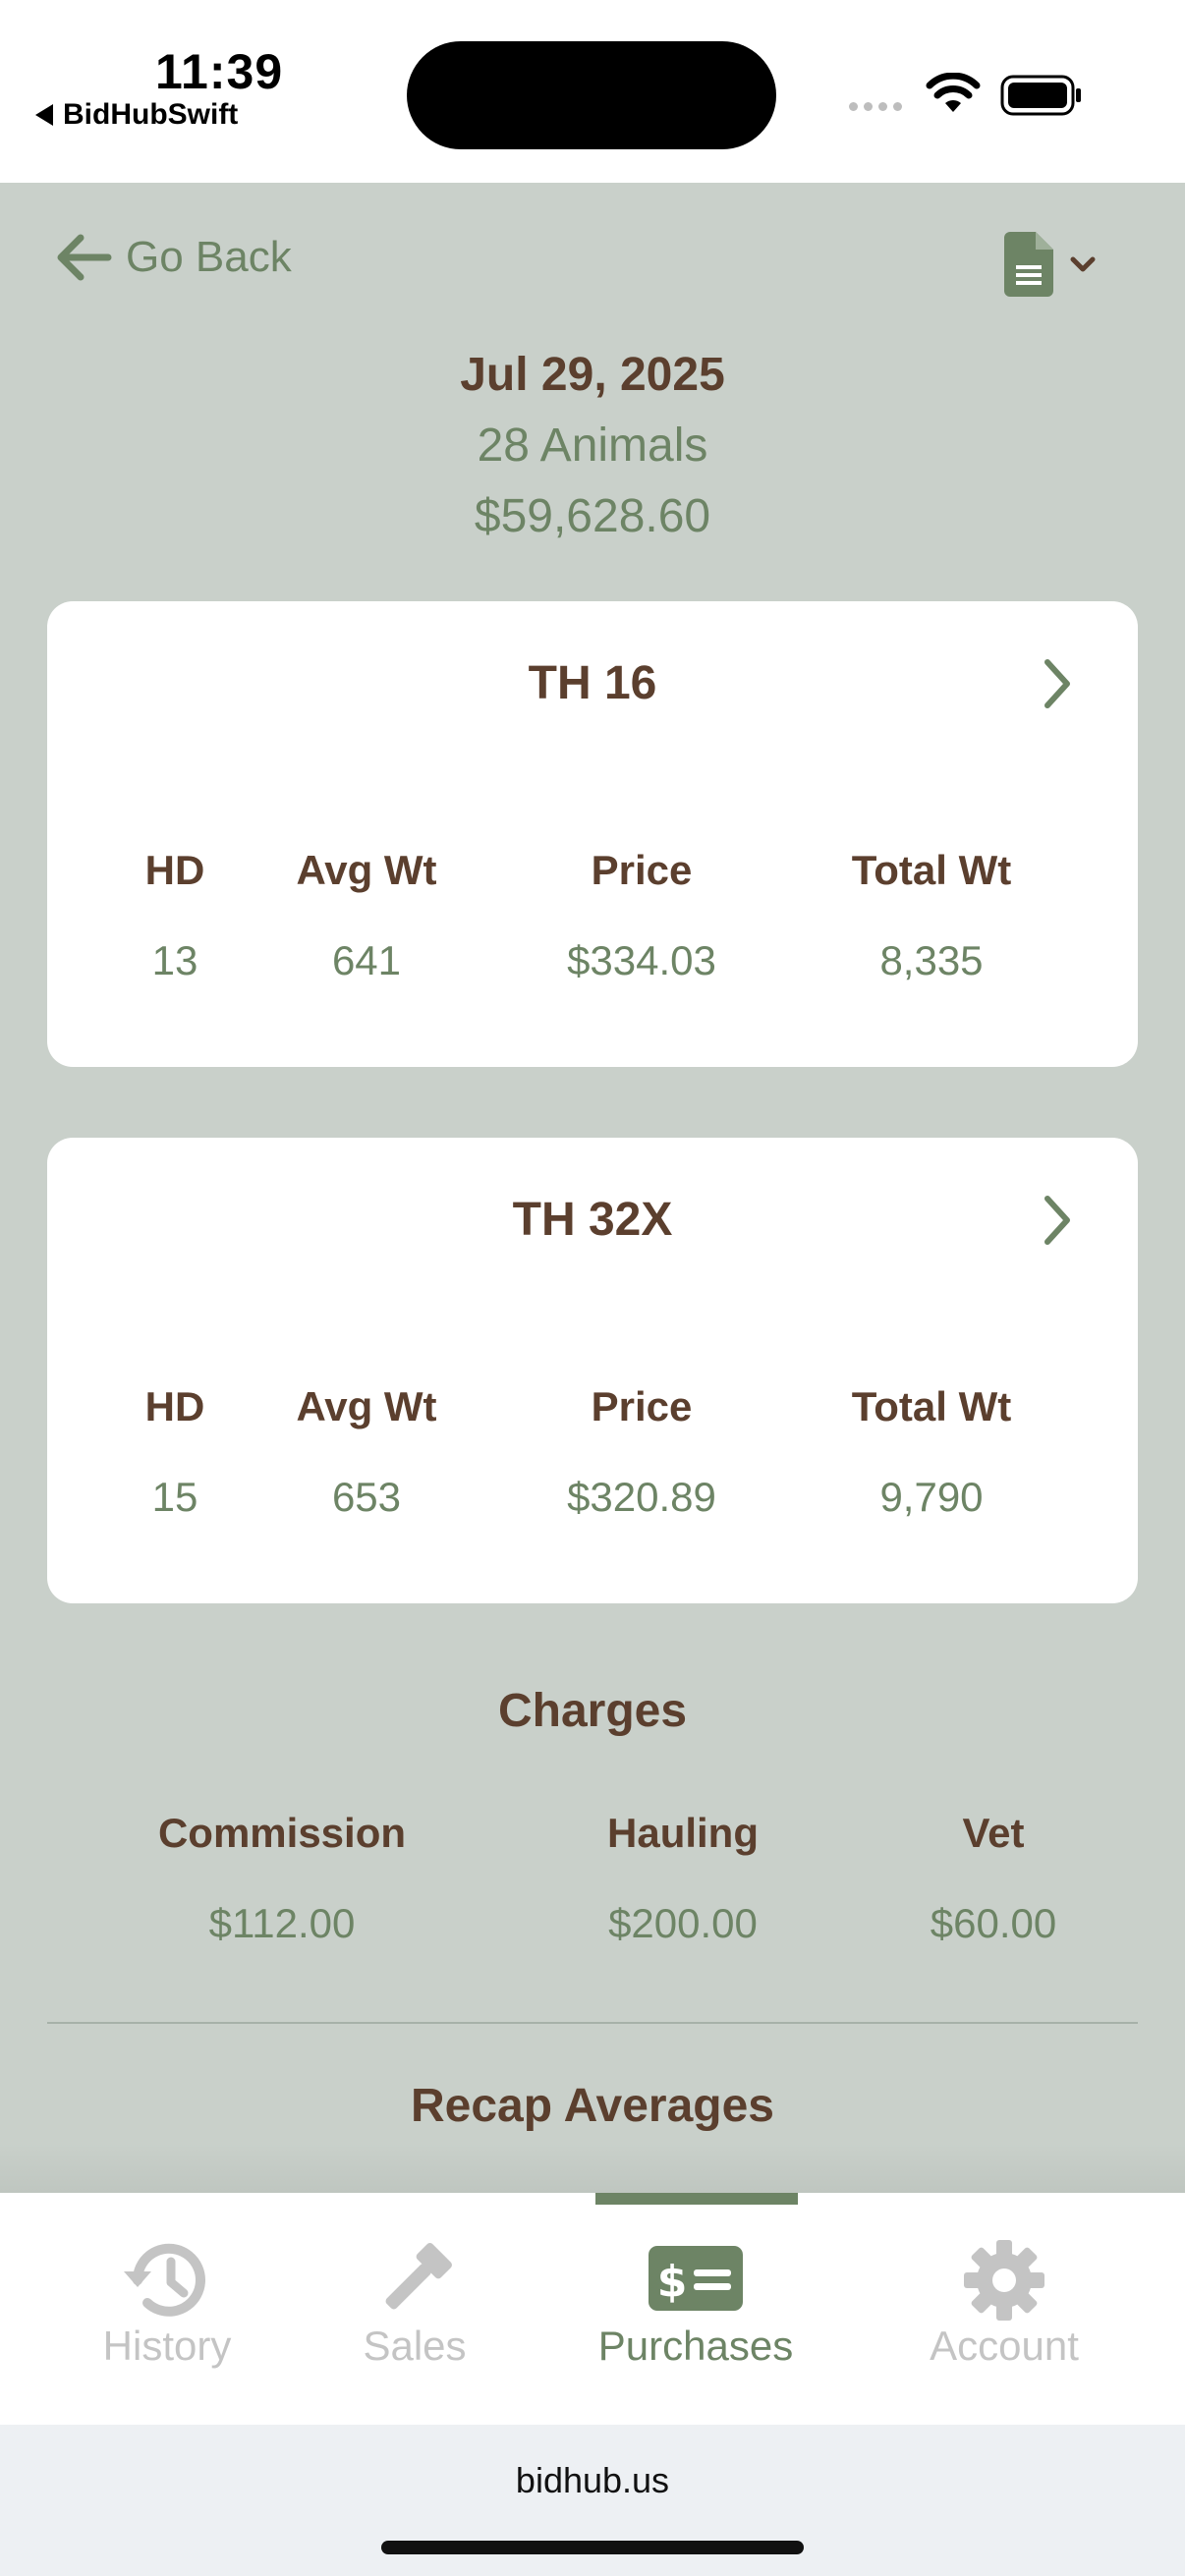 This screenshot has width=1185, height=2576. What do you see at coordinates (415, 2346) in the screenshot?
I see `tab-sales-label: Sales` at bounding box center [415, 2346].